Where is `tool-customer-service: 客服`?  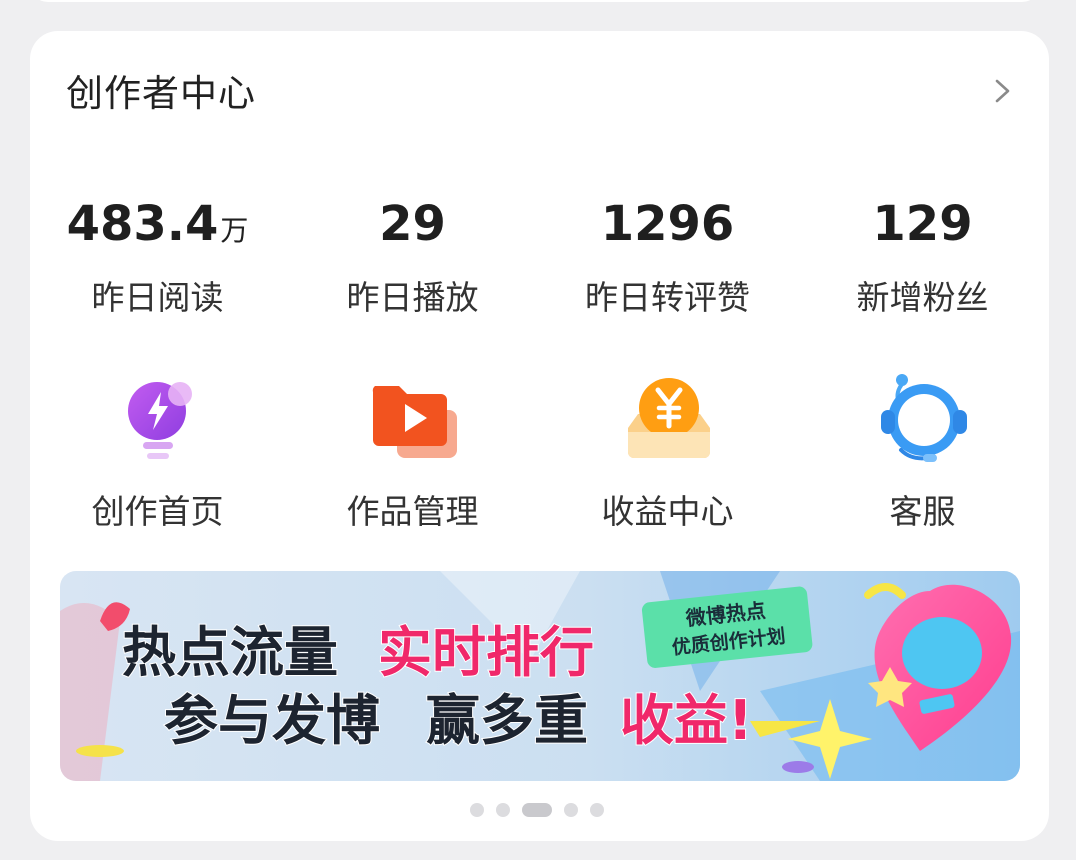 tool-customer-service: 客服 is located at coordinates (922, 459).